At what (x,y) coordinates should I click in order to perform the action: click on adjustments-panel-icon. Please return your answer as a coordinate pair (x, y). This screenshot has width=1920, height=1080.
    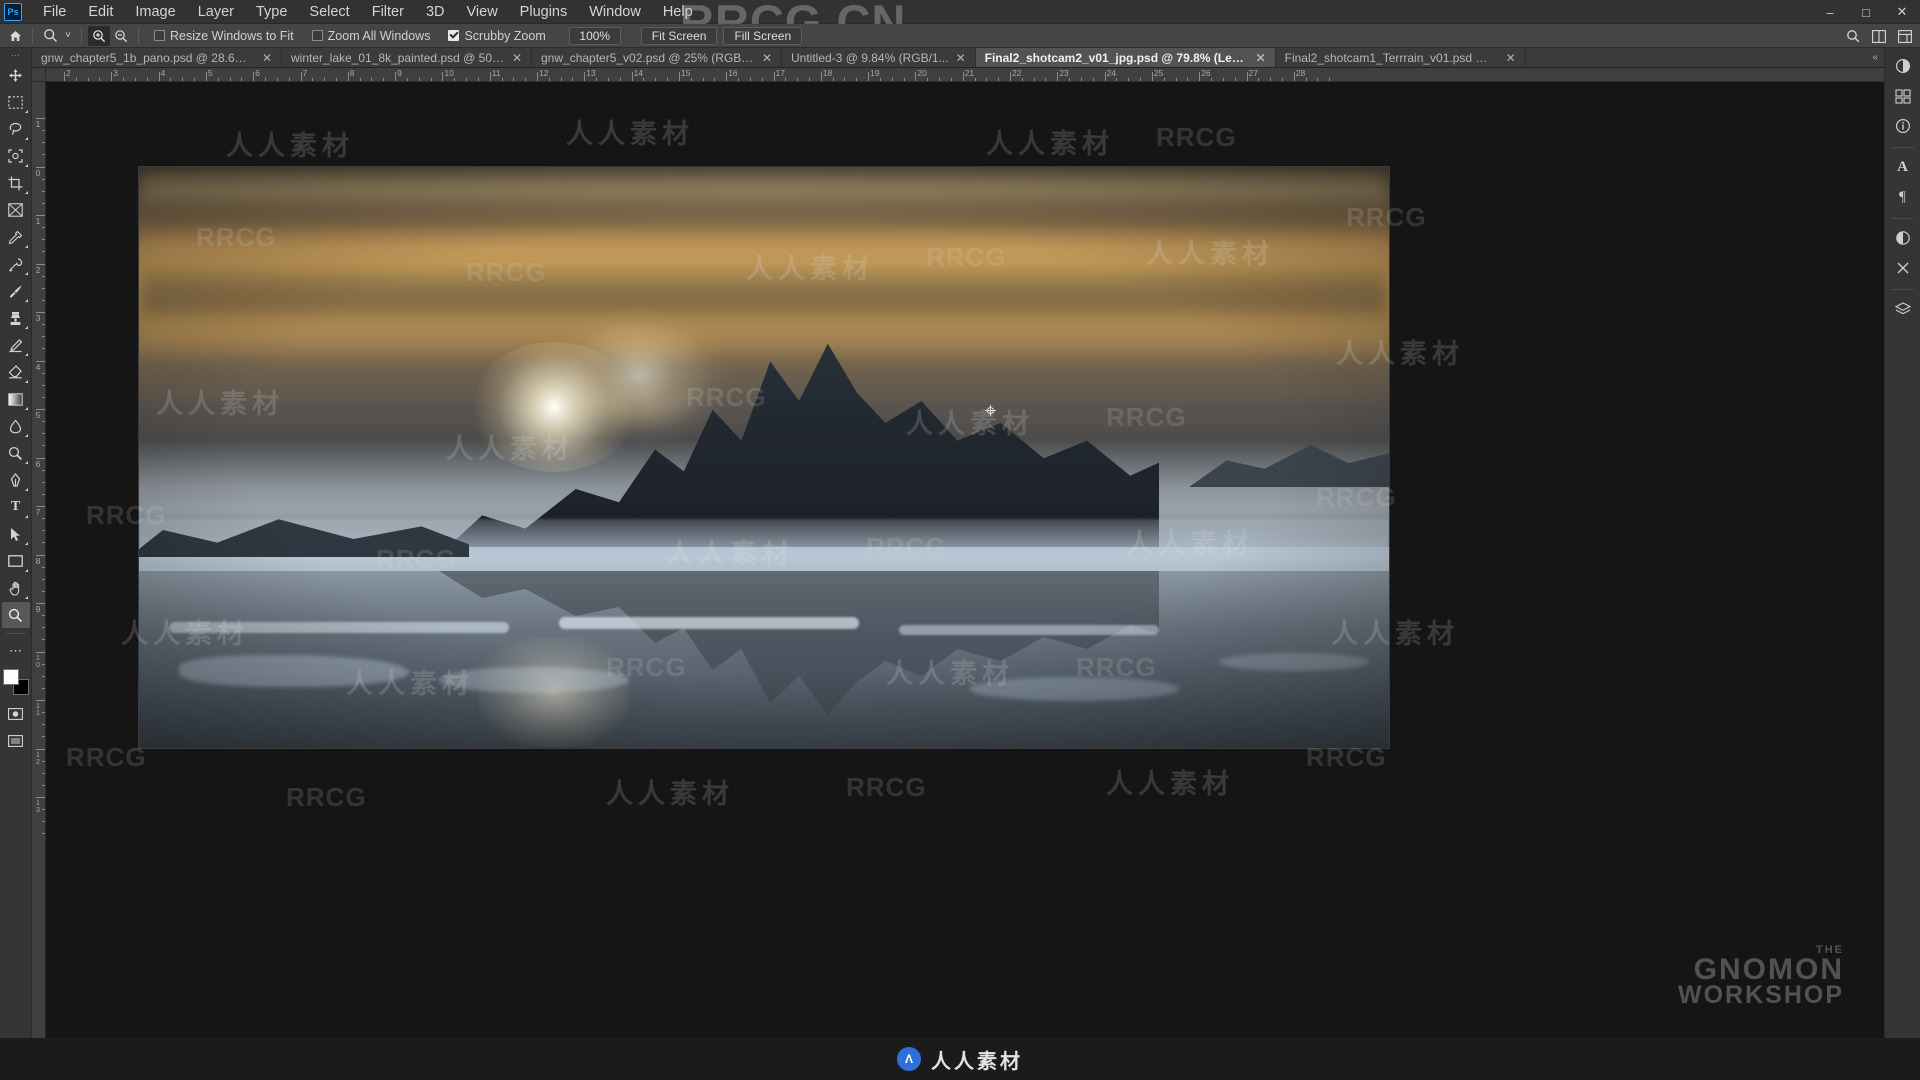
    Looking at the image, I should click on (1903, 238).